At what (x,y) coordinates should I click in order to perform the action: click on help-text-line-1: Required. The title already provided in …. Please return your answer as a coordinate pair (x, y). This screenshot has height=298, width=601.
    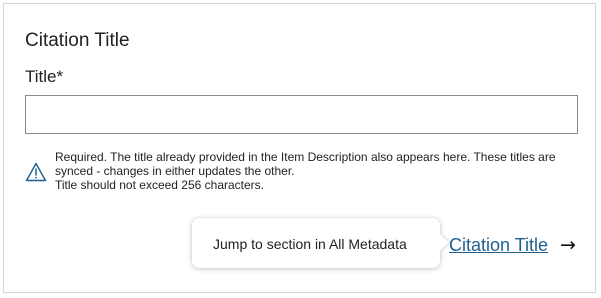
    Looking at the image, I should click on (305, 164).